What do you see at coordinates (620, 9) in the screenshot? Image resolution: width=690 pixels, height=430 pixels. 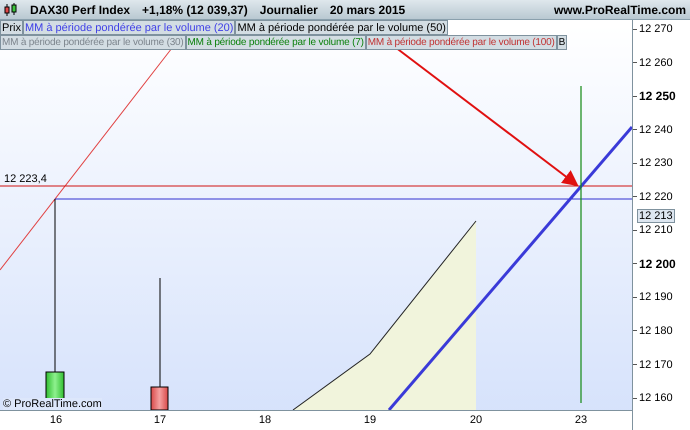 I see `site-link: www.ProRealTime.com` at bounding box center [620, 9].